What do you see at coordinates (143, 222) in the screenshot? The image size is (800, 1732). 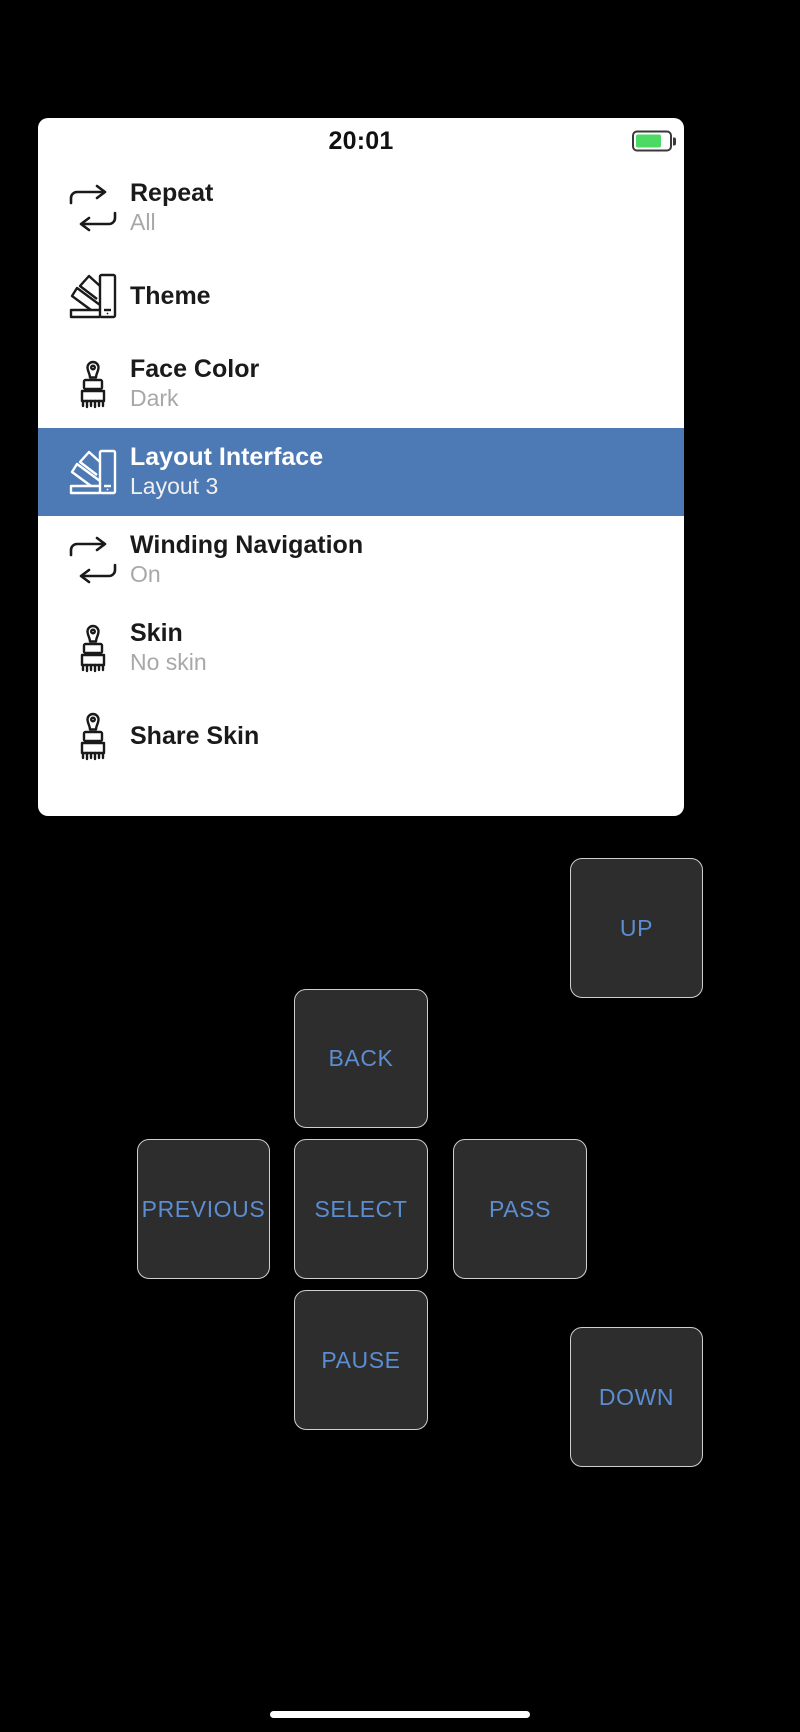 I see `menu-item-subtitle: All` at bounding box center [143, 222].